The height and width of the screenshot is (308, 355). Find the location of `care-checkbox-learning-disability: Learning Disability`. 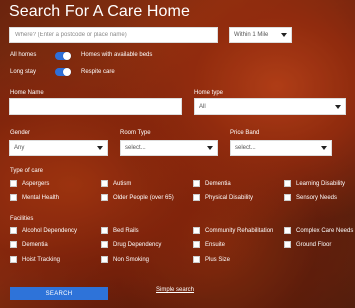

care-checkbox-learning-disability: Learning Disability is located at coordinates (314, 183).